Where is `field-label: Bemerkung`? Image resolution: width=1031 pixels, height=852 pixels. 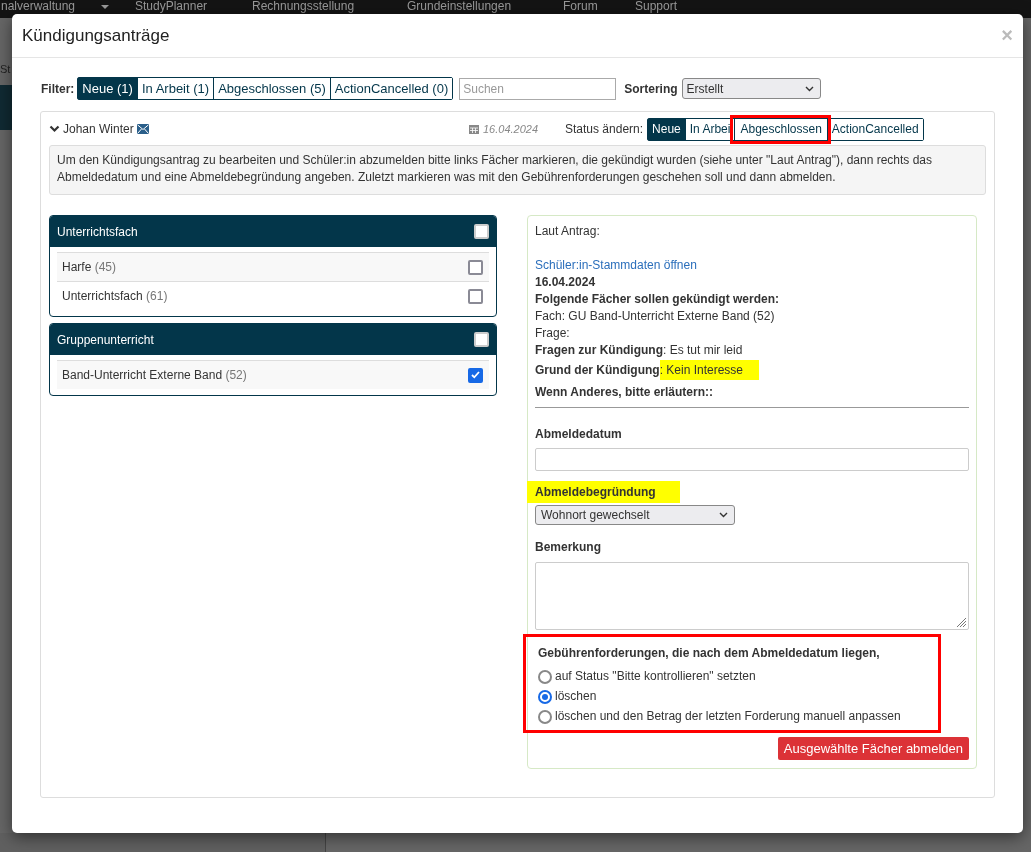
field-label: Bemerkung is located at coordinates (568, 547).